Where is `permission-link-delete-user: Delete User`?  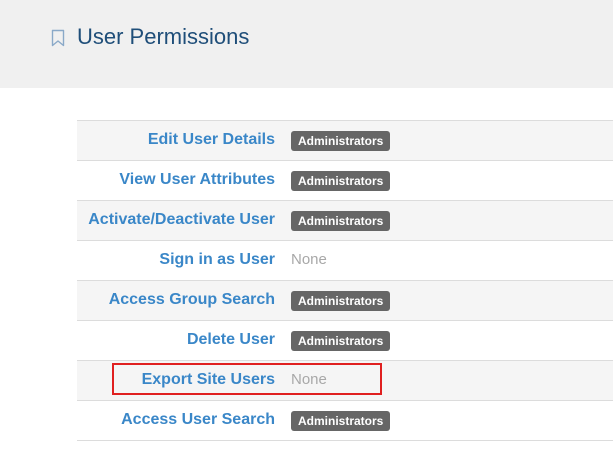 permission-link-delete-user: Delete User is located at coordinates (231, 340).